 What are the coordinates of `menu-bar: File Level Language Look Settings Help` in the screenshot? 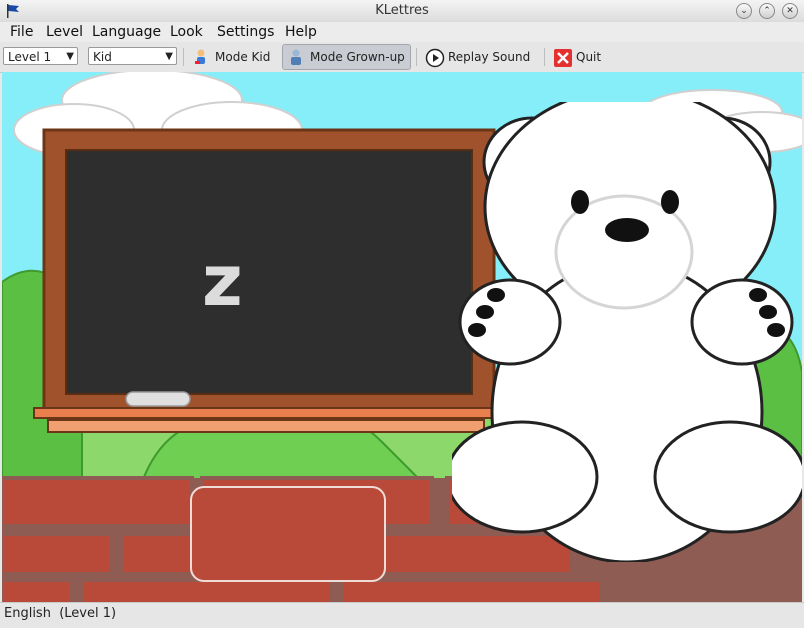 It's located at (402, 32).